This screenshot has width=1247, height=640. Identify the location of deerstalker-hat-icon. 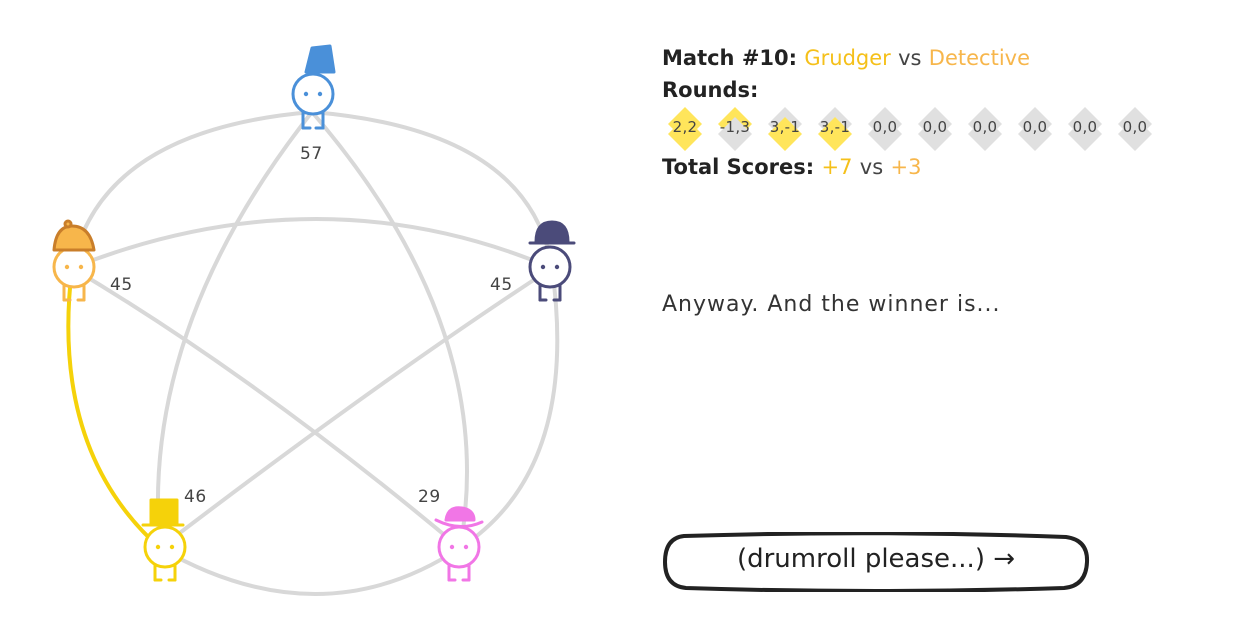
(74, 238).